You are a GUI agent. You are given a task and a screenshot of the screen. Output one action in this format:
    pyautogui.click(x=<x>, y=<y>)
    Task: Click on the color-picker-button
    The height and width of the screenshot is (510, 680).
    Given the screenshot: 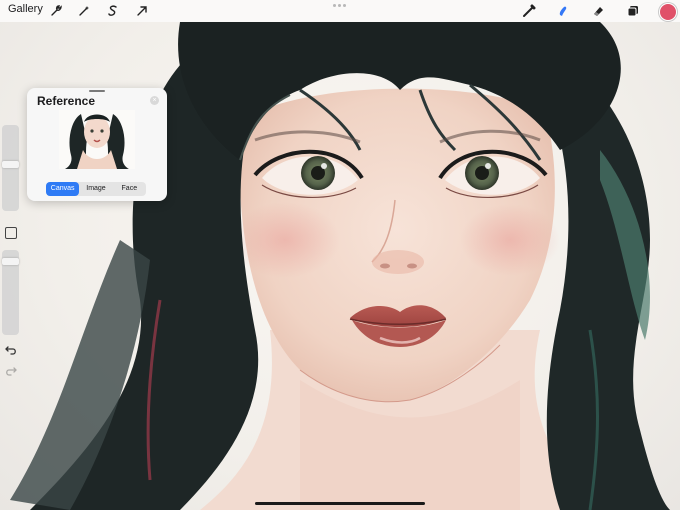 What is the action you would take?
    pyautogui.click(x=668, y=12)
    